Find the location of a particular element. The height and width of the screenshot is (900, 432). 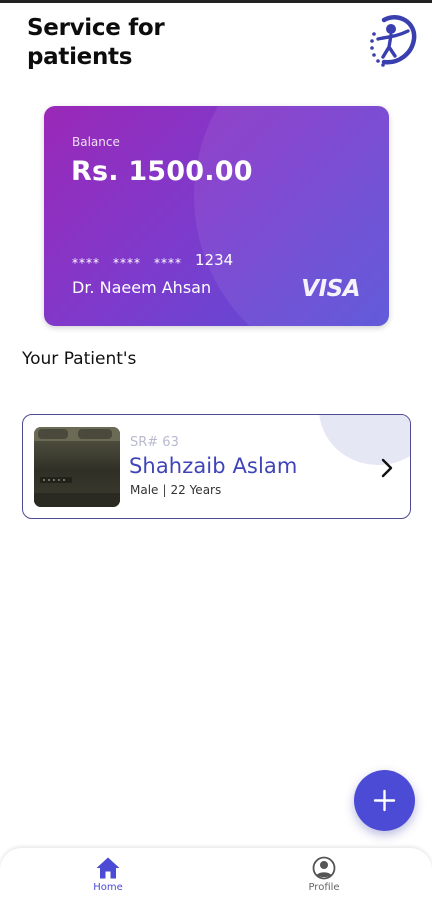

user-circle-icon is located at coordinates (324, 868).